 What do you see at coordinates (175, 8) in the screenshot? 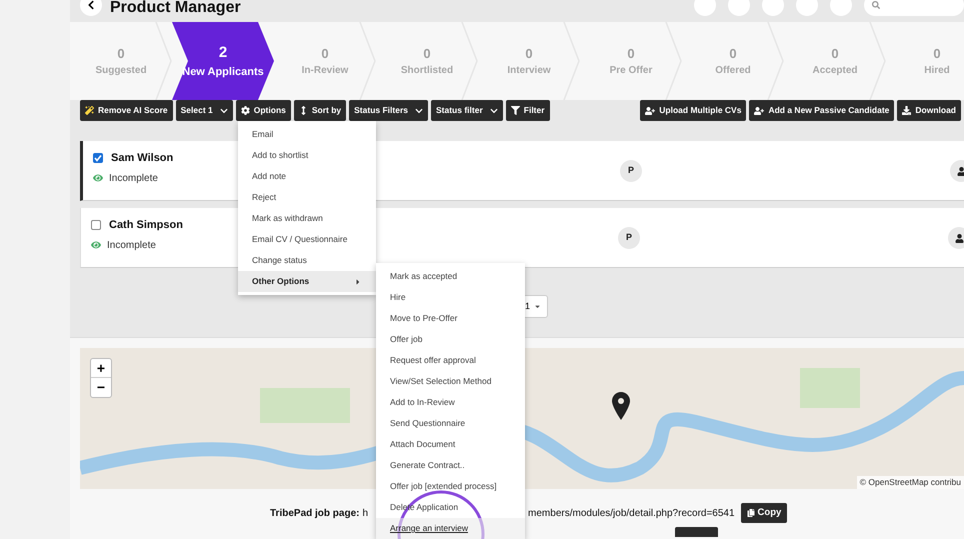
I see `page-title: Product Manager` at bounding box center [175, 8].